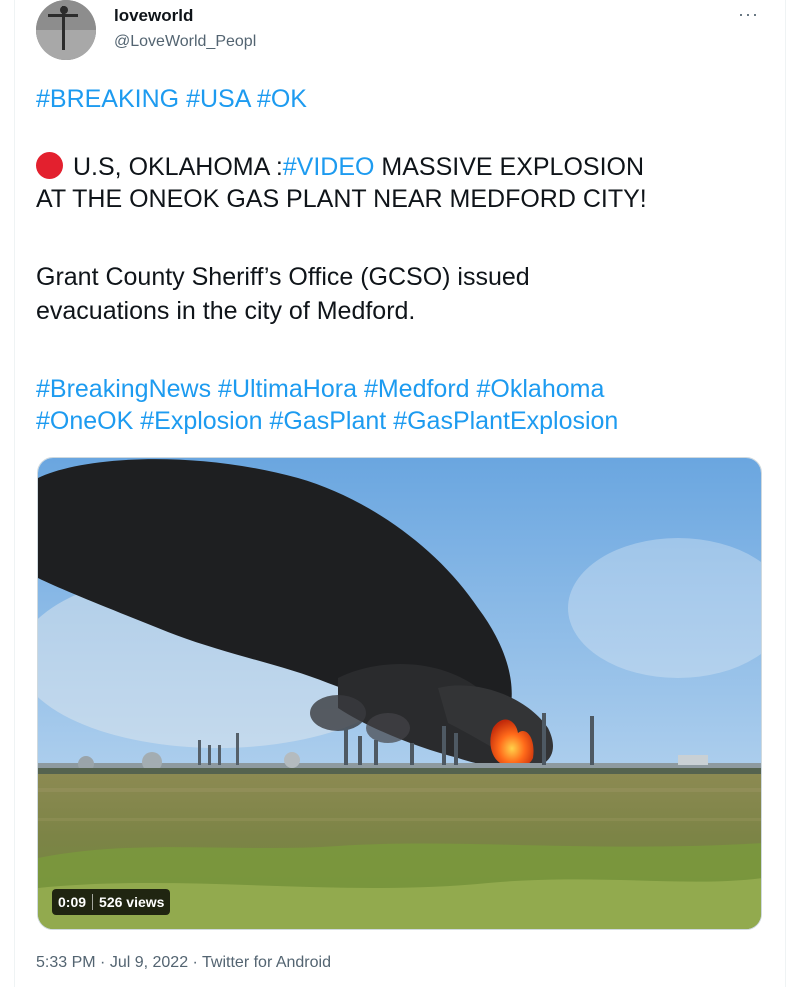 The image size is (800, 987). What do you see at coordinates (509, 167) in the screenshot?
I see `headline-suffix: MASSIVE EXPLOSION` at bounding box center [509, 167].